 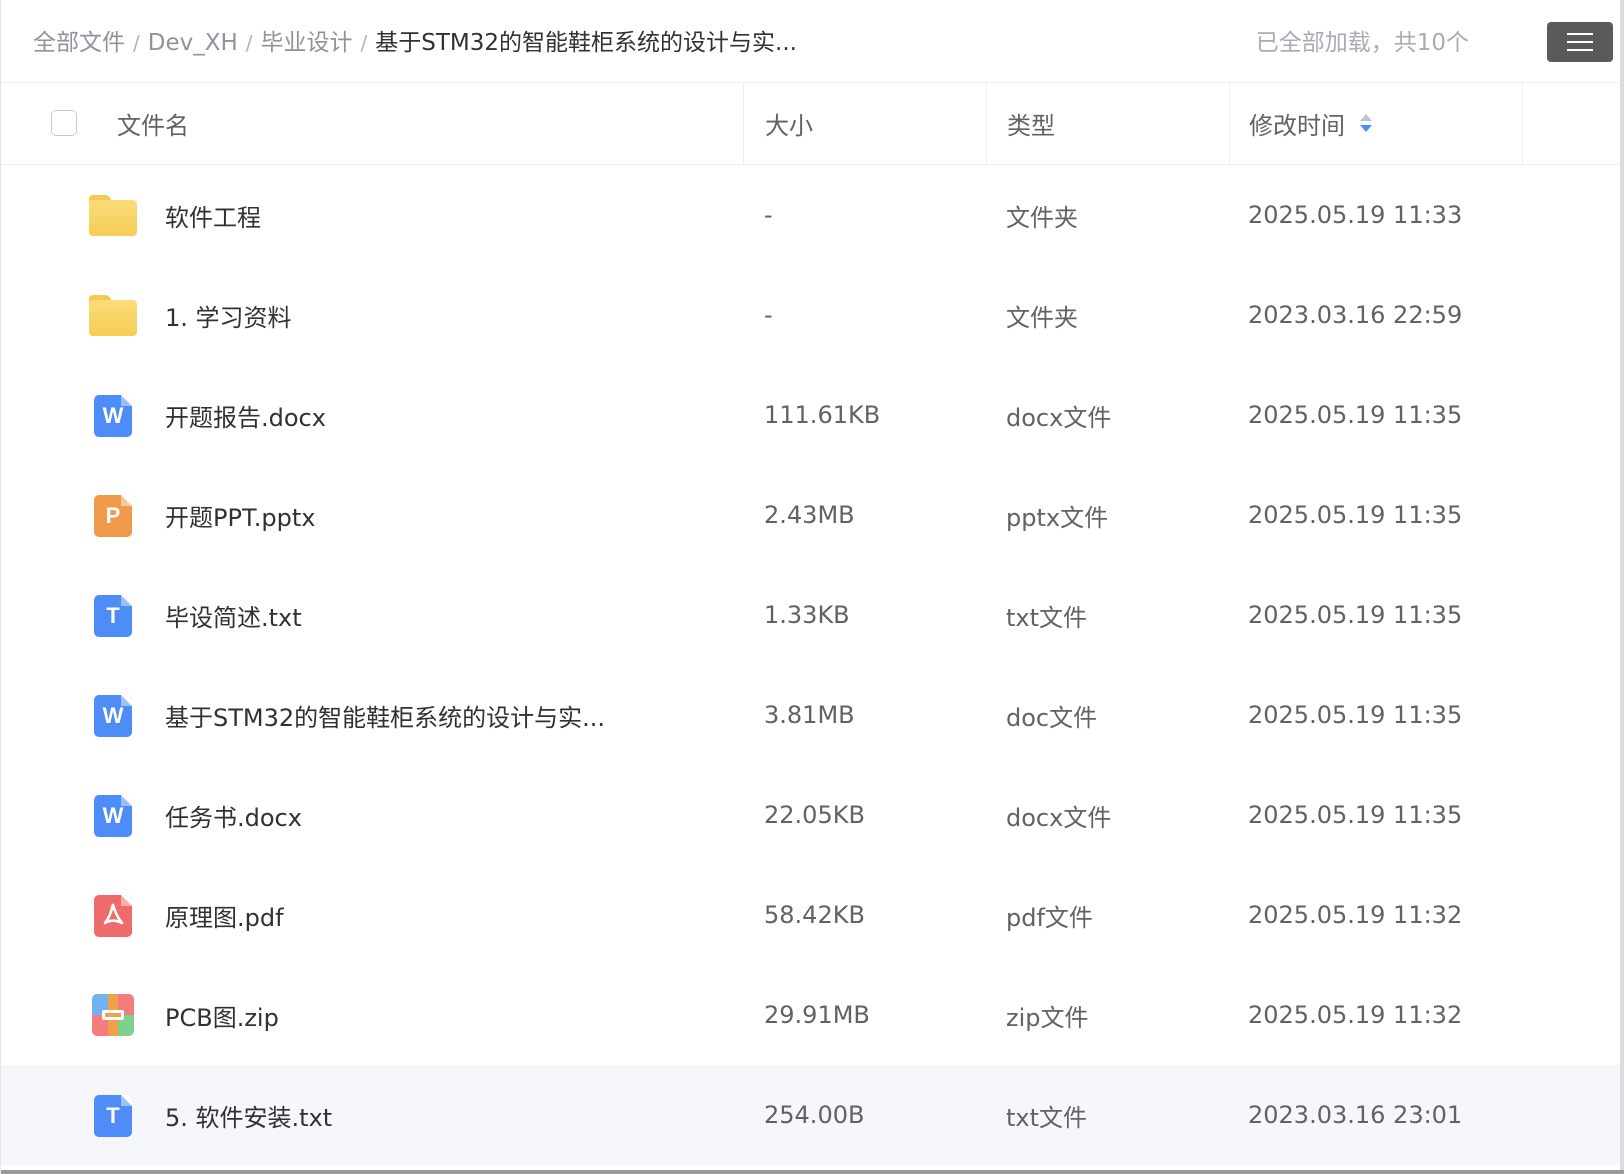 I want to click on hamburger-menu-icon, so click(x=1580, y=42).